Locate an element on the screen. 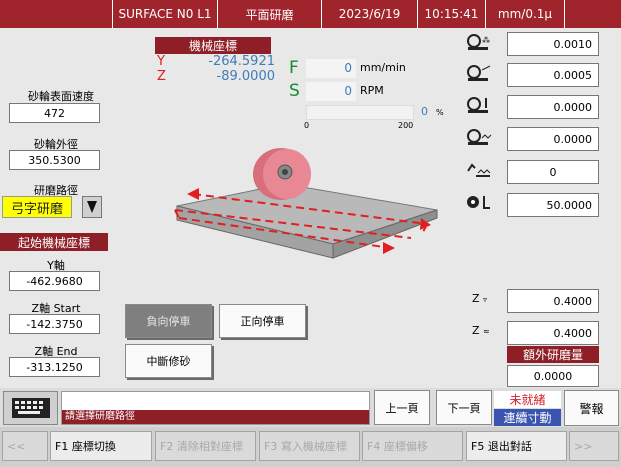  spark-out-field: 0.0000 is located at coordinates (553, 139).